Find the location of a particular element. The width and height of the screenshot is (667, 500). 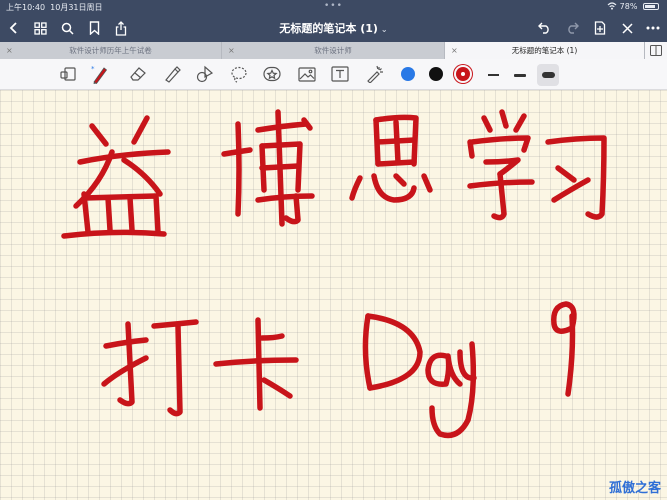

selected-dot-icon is located at coordinates (463, 74).